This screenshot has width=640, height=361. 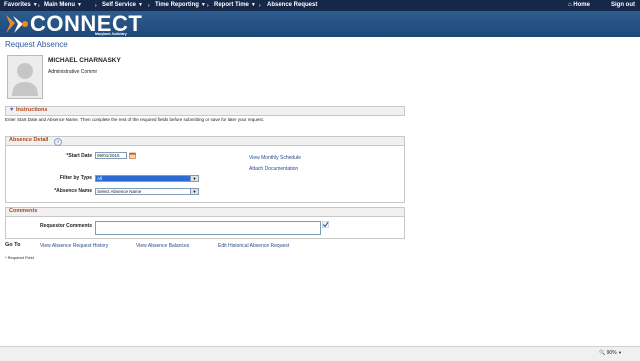 What do you see at coordinates (122, 5) in the screenshot?
I see `menu-self-service: Self Service ▼` at bounding box center [122, 5].